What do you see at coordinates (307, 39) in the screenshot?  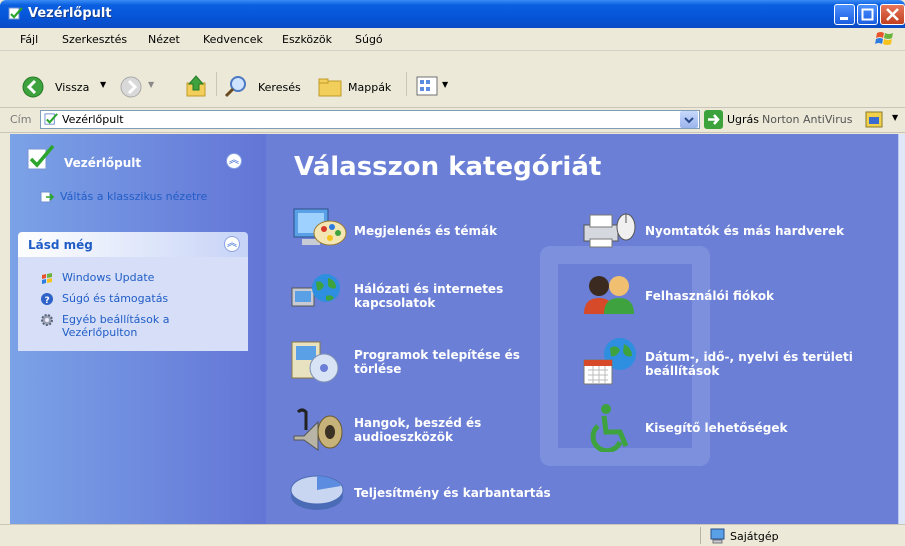 I see `menu-tools: Eszközök` at bounding box center [307, 39].